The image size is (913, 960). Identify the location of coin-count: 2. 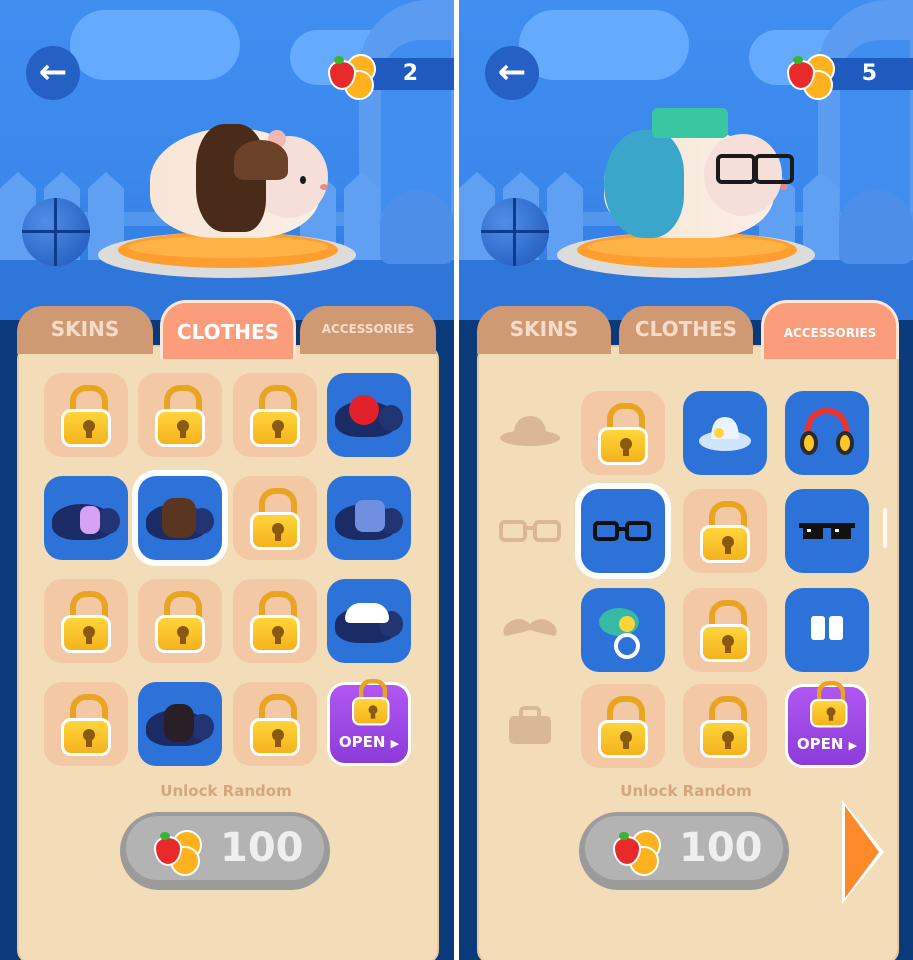
(410, 73).